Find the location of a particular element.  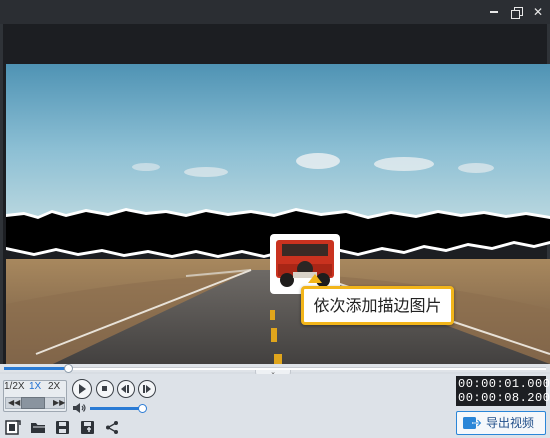

minimize-icon is located at coordinates (494, 12).